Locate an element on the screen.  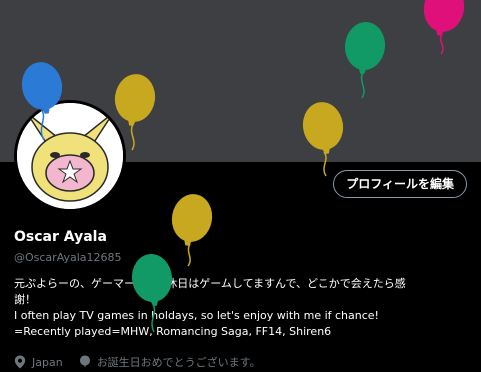
profile-handle: @OscarAyala12685 is located at coordinates (68, 257).